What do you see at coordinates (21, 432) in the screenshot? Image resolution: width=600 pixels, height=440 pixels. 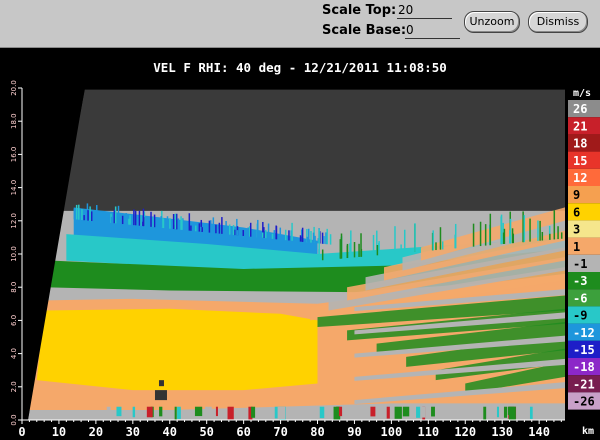 I see `x-tick-label: 0` at bounding box center [21, 432].